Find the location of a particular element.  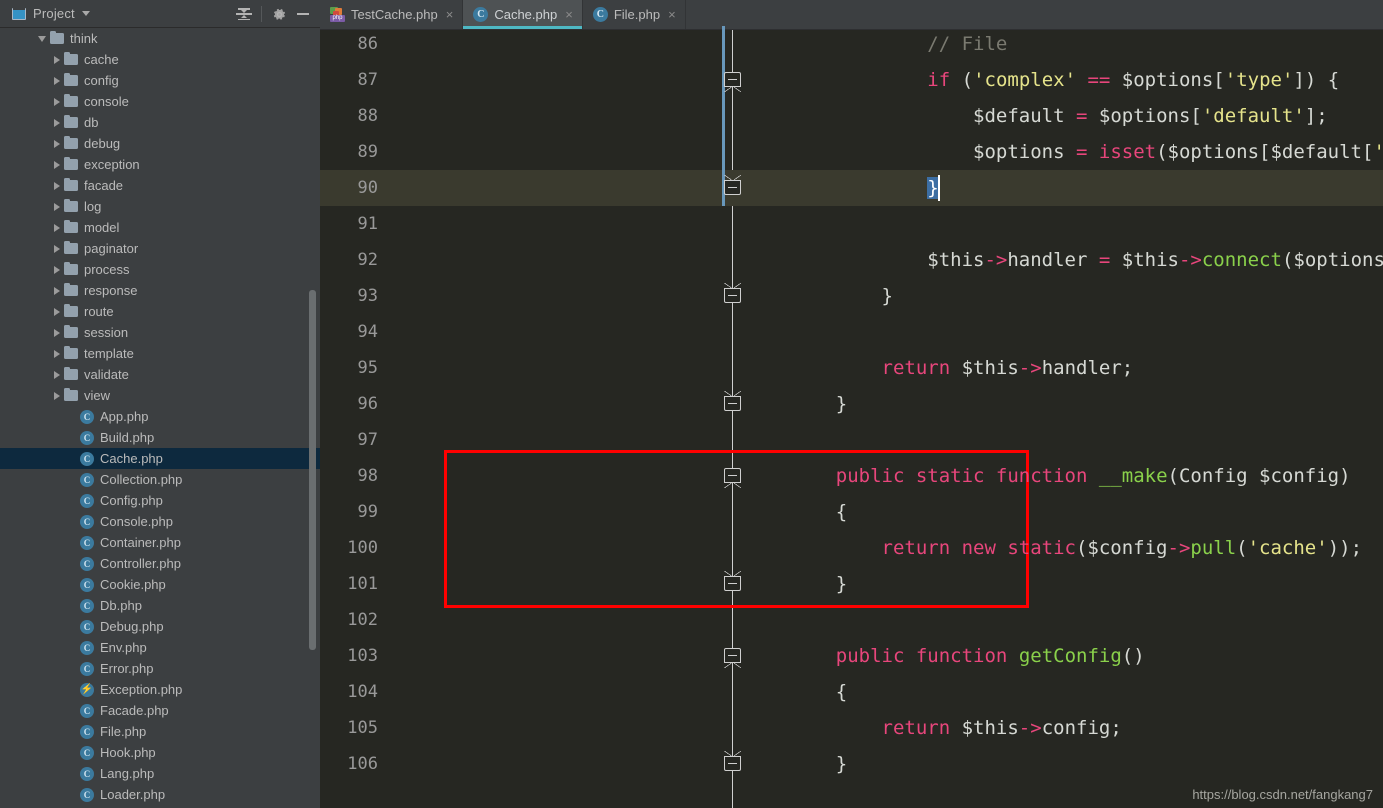

tree-item-think: think is located at coordinates (160, 38).